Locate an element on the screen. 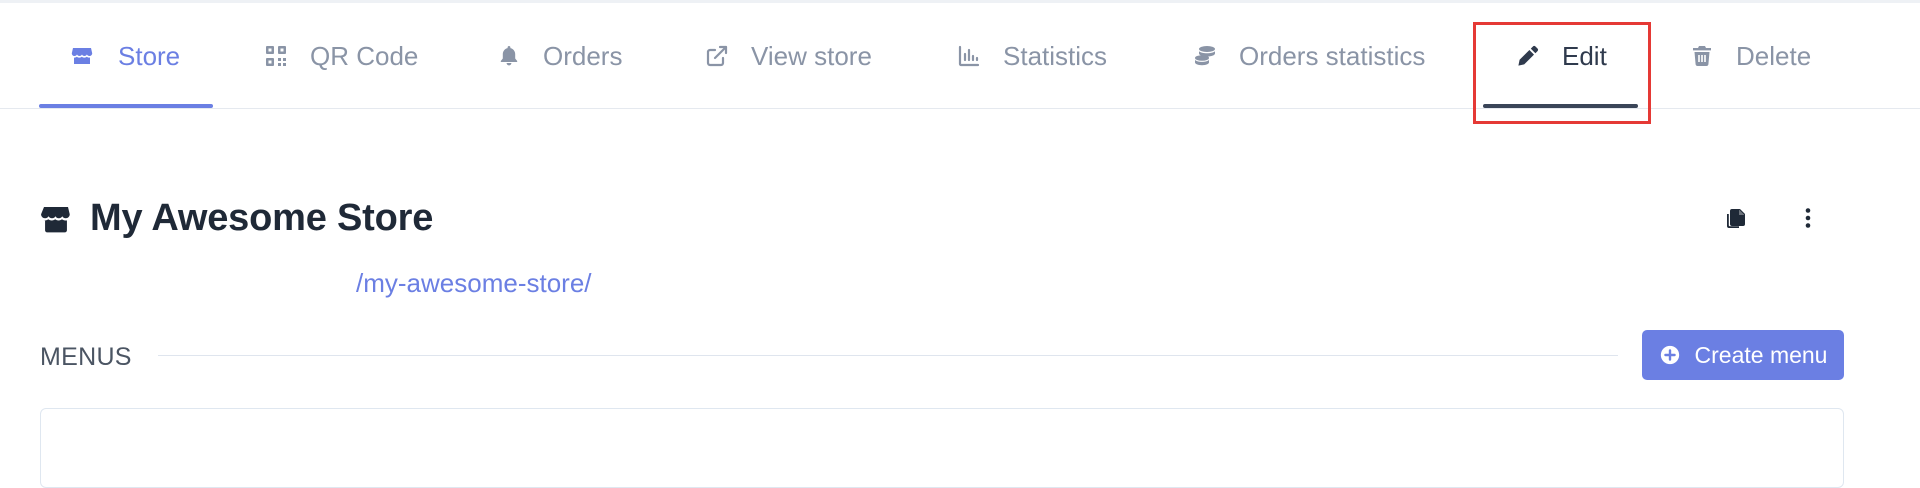 The width and height of the screenshot is (1920, 488). create-menu-button: Create menu is located at coordinates (1743, 355).